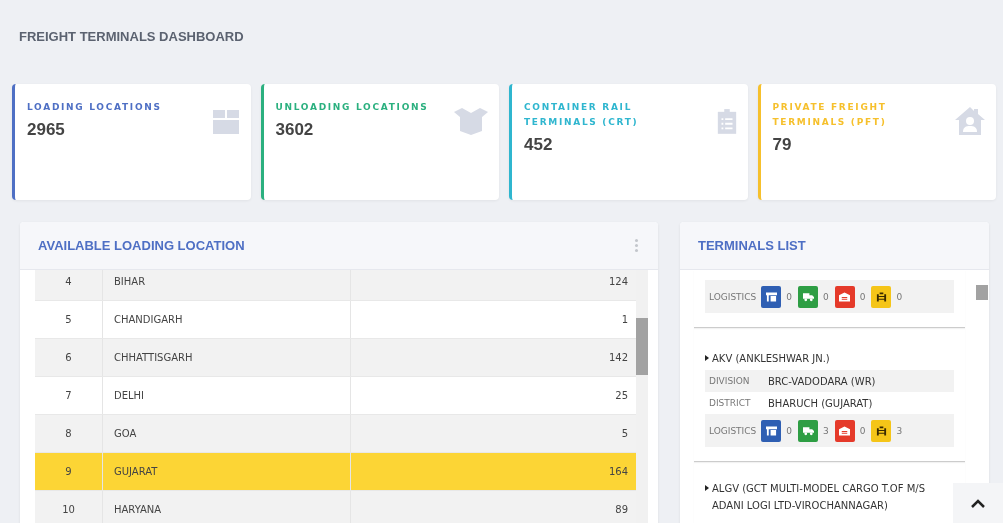 The height and width of the screenshot is (523, 1003). I want to click on field-label: DISTRICT, so click(730, 403).